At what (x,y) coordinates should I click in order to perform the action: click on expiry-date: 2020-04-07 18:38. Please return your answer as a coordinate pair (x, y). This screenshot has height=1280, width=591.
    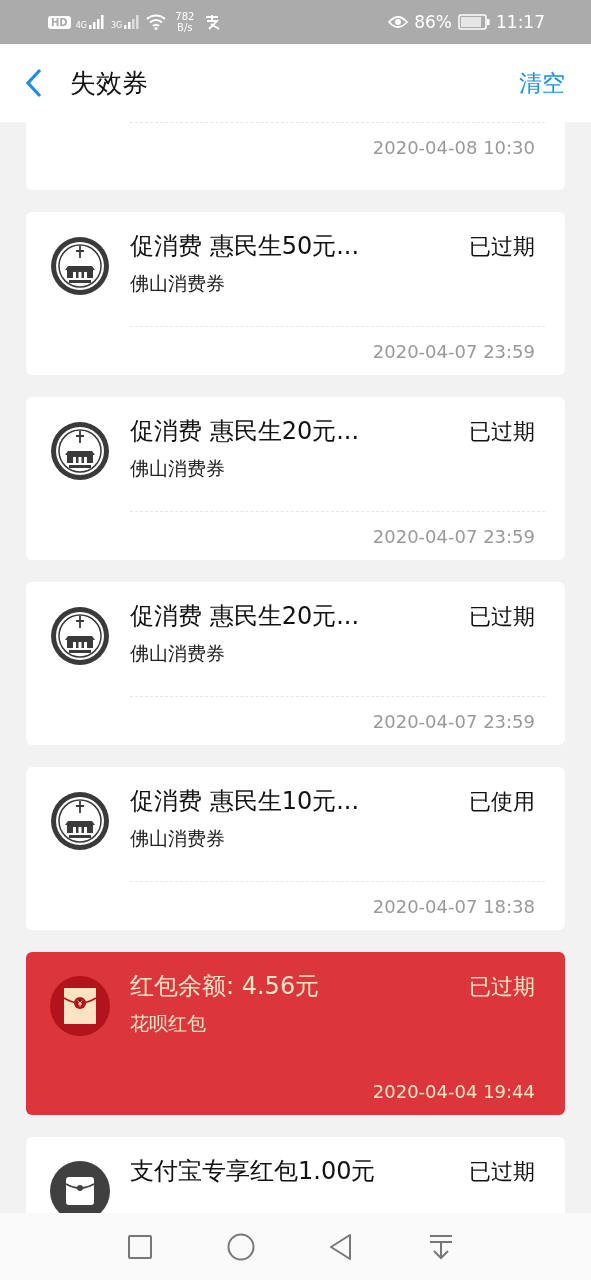
    Looking at the image, I should click on (453, 906).